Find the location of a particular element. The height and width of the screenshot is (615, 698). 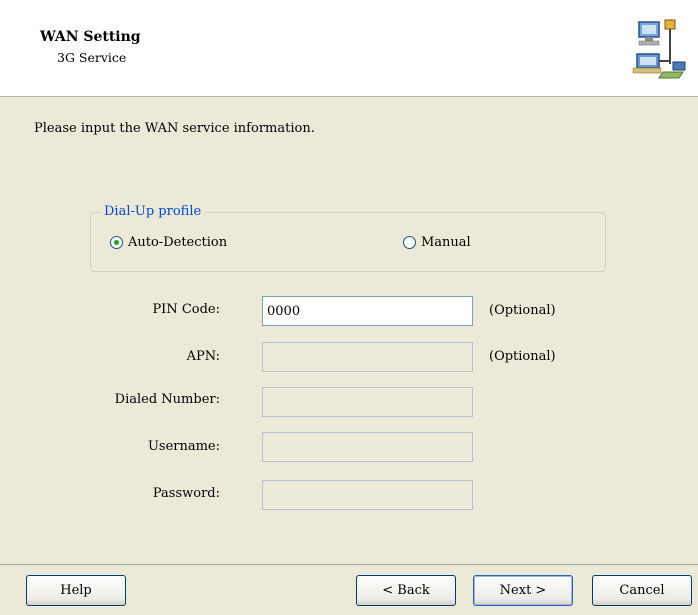

network-computers-icon is located at coordinates (660, 49).